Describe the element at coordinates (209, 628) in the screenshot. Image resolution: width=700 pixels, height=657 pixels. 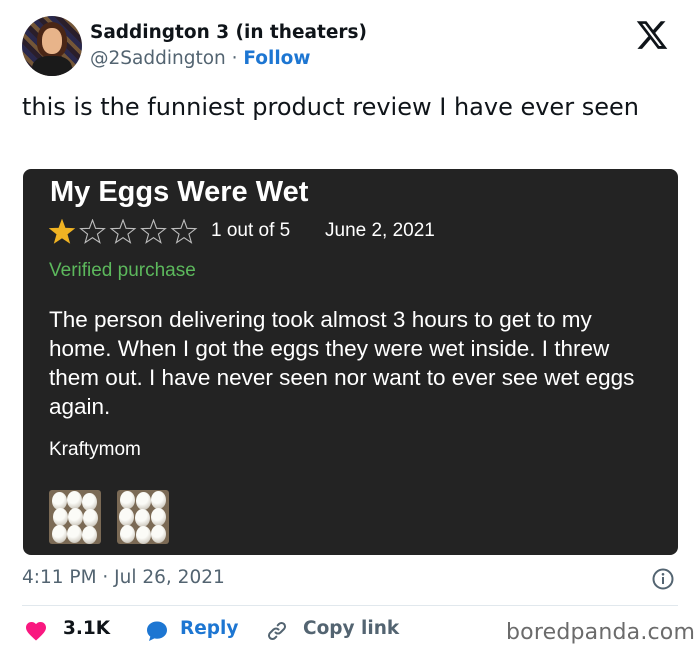
I see `reply-button: Reply` at that location.